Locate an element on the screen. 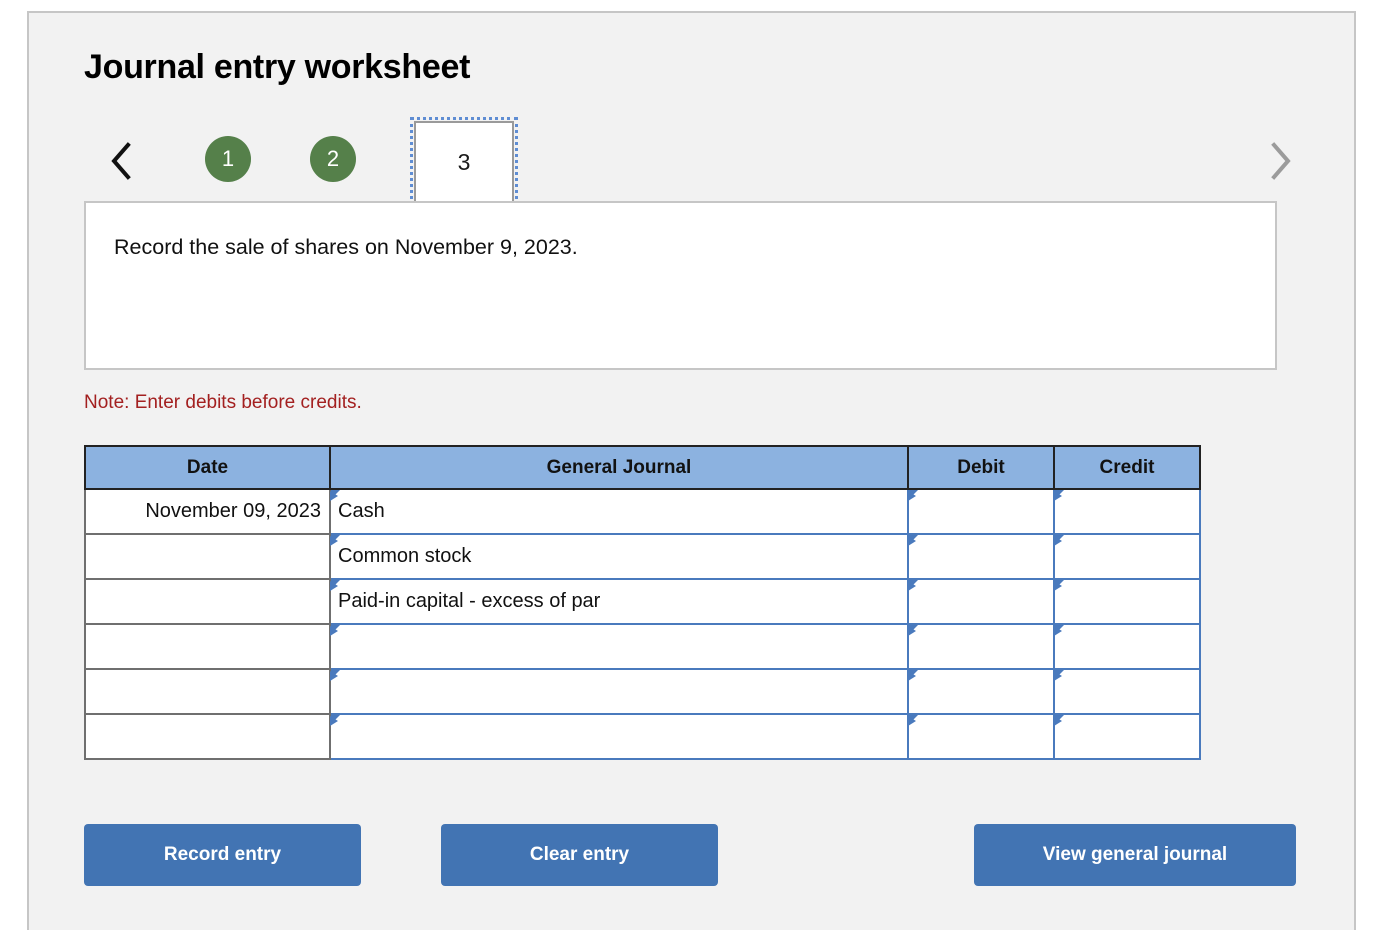 The image size is (1384, 930). table-row: November 09, 2023 Cash is located at coordinates (642, 511).